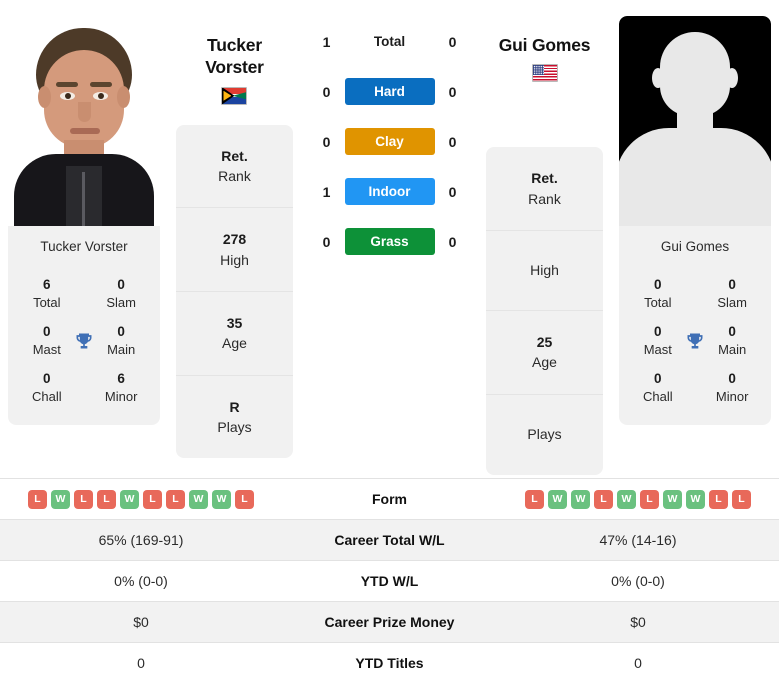 The width and height of the screenshot is (779, 699). I want to click on right-player-name-strip: Gui Gomes, so click(695, 245).